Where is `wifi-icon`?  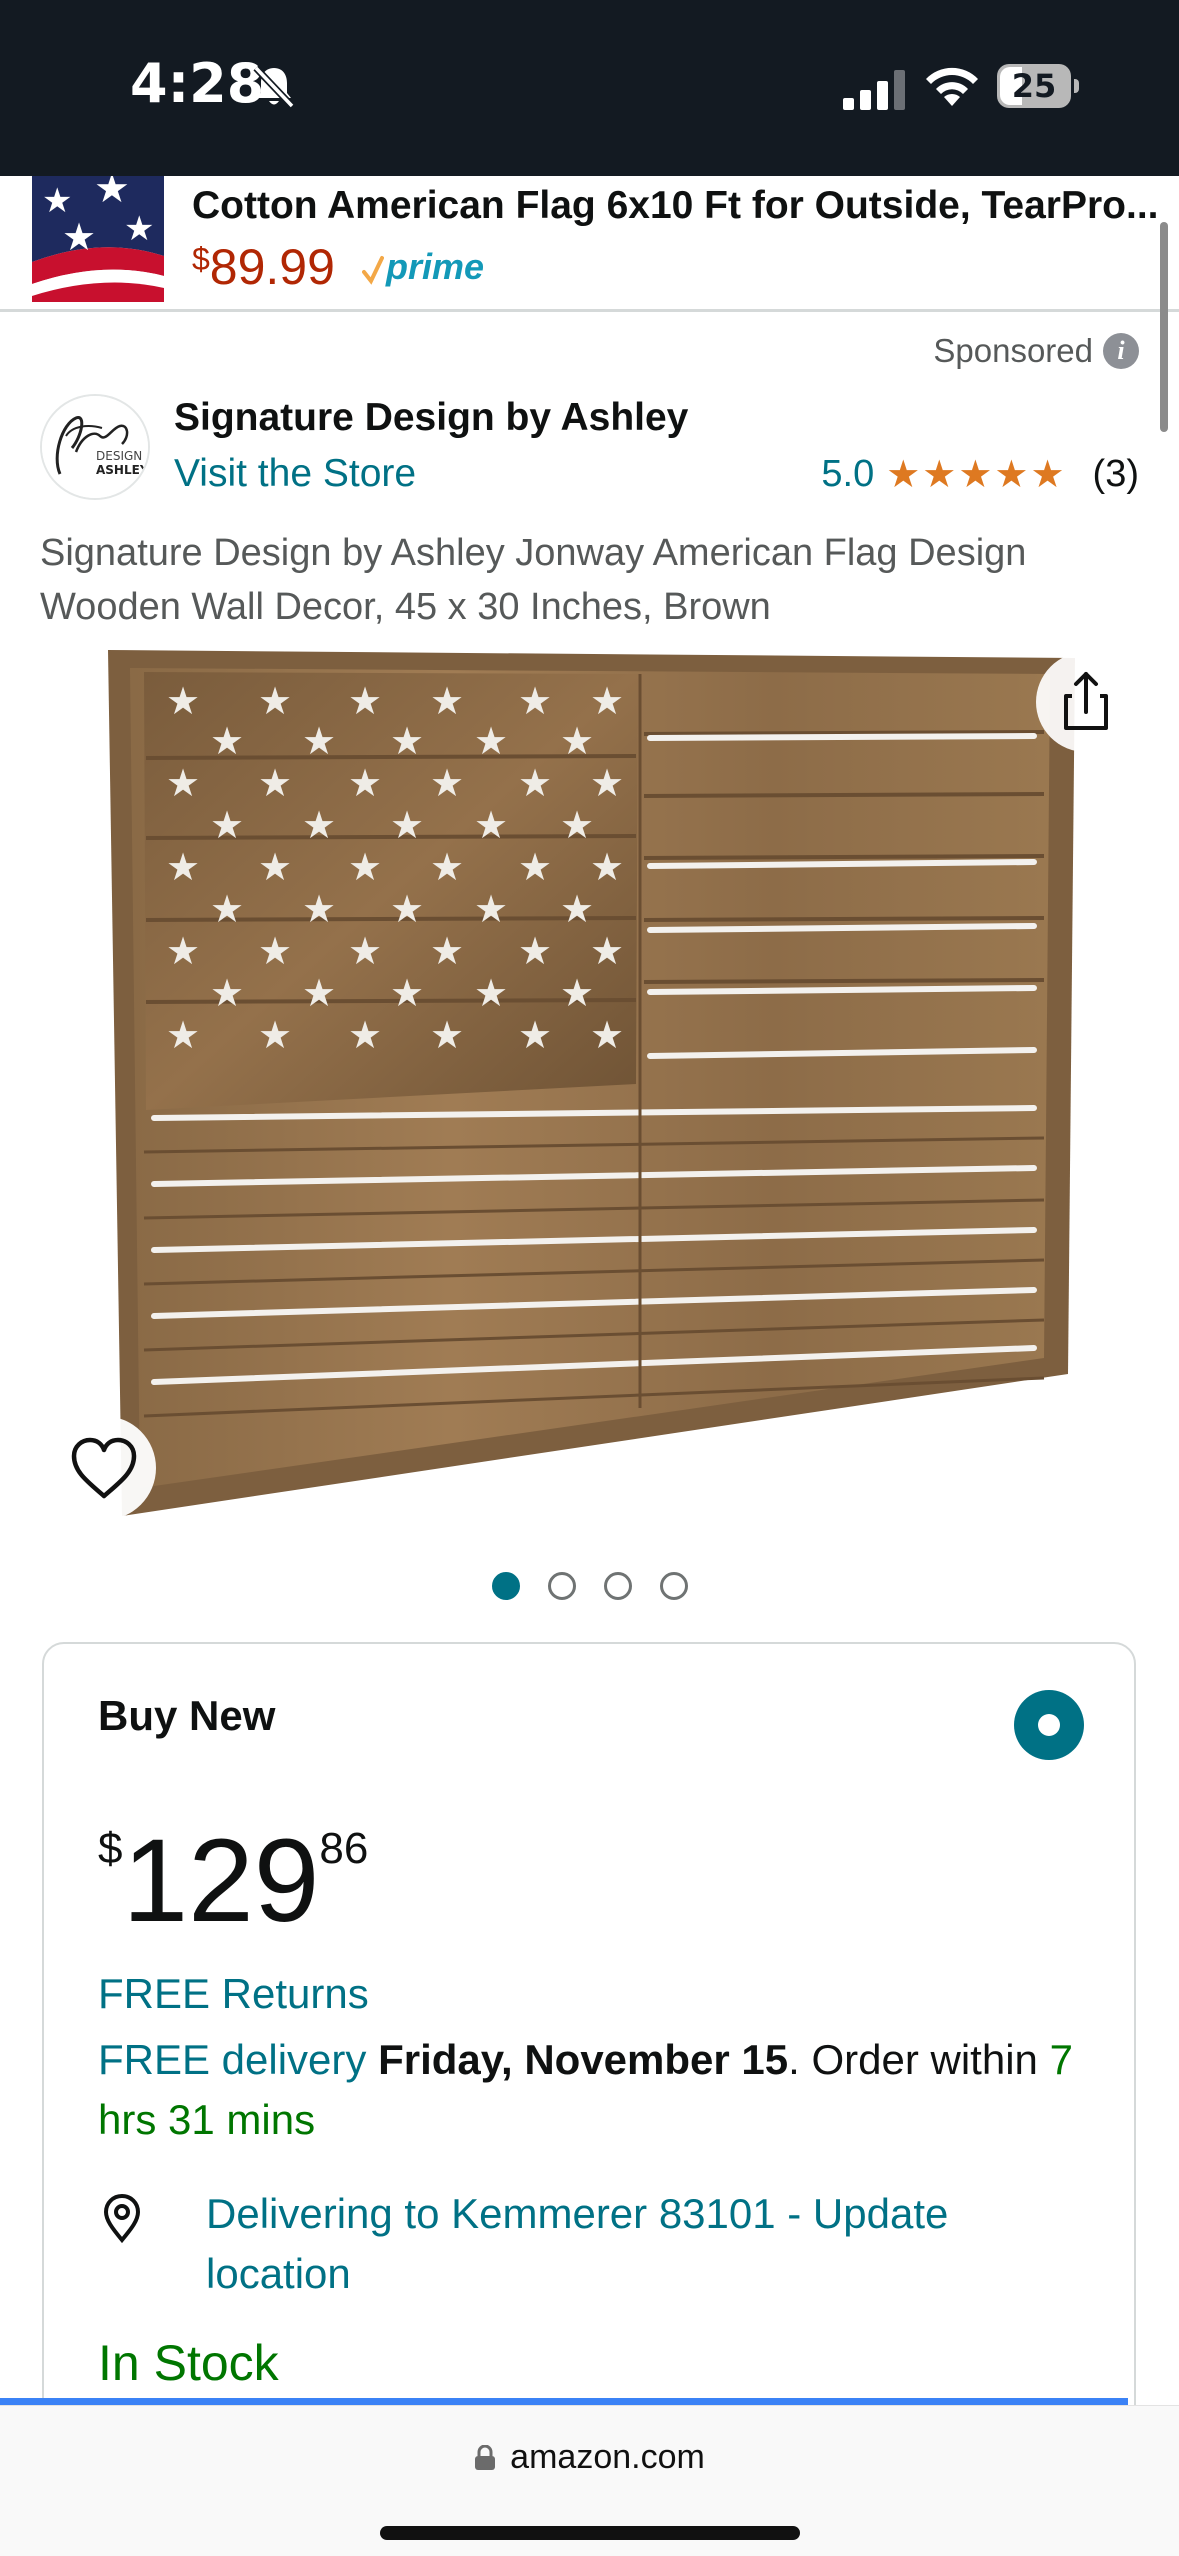
wifi-icon is located at coordinates (952, 86).